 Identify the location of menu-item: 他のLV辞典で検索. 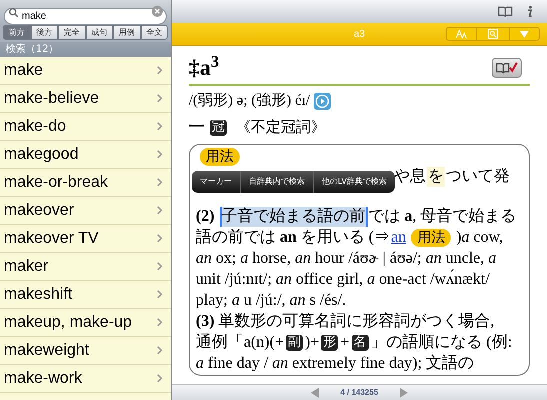
(354, 181).